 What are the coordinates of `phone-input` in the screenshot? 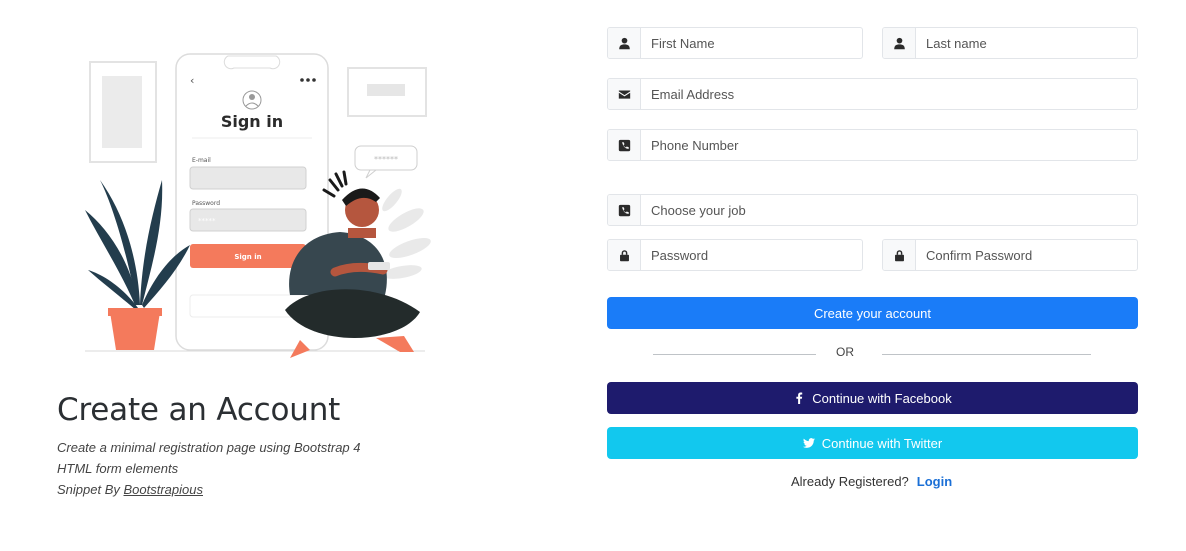 It's located at (889, 145).